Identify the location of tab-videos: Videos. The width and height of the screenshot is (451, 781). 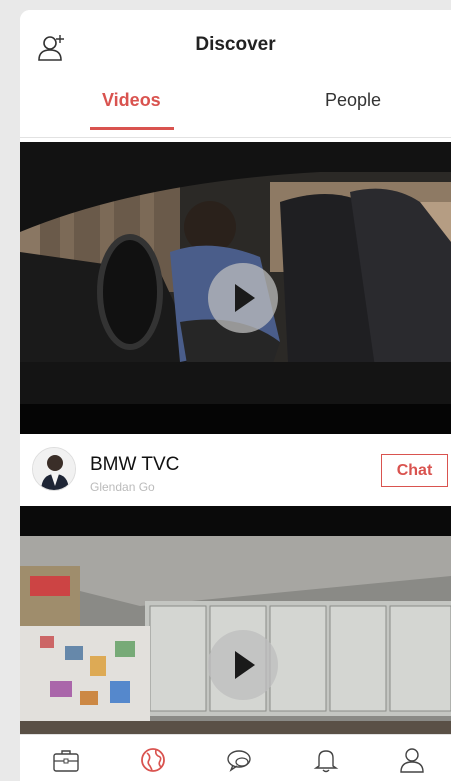
(131, 100).